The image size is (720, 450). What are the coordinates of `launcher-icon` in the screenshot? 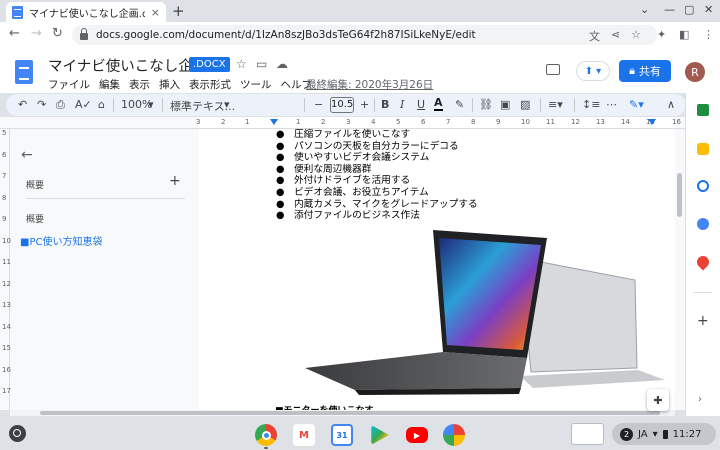 It's located at (17, 433).